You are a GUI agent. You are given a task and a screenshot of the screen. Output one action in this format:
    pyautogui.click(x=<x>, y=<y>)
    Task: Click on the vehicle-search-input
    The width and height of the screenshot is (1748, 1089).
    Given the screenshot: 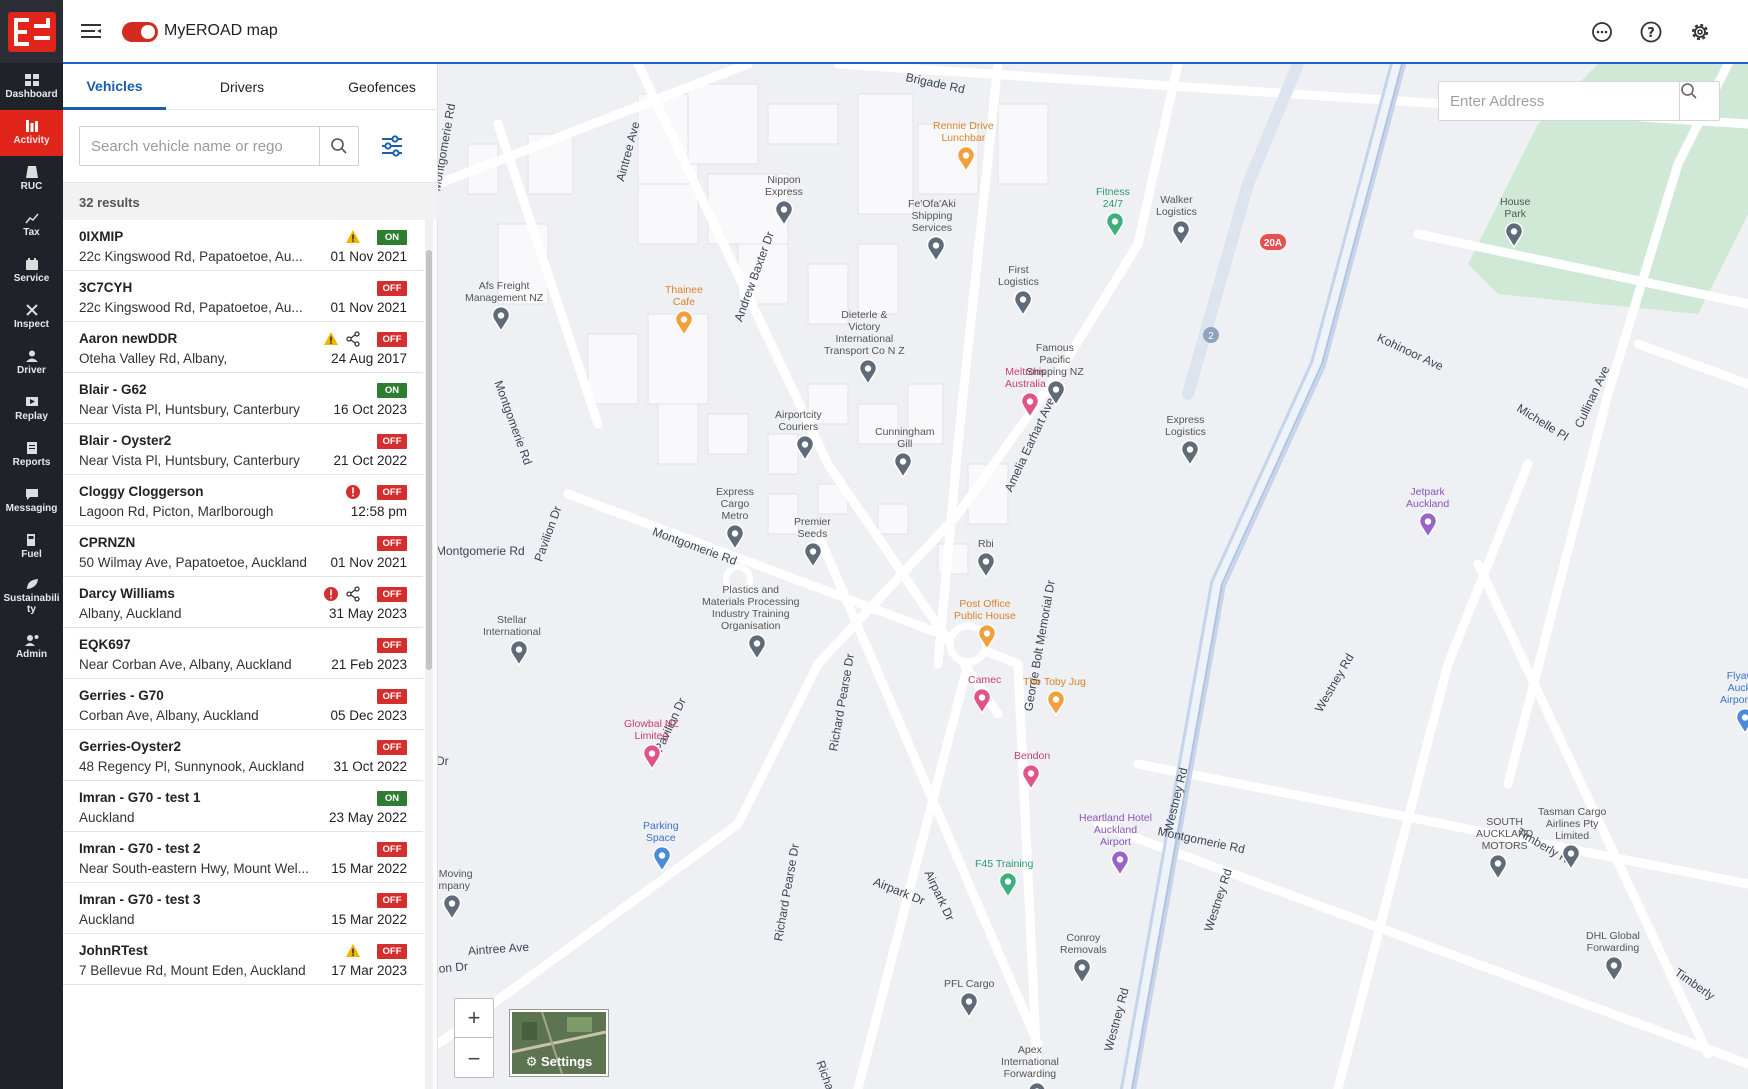 What is the action you would take?
    pyautogui.click(x=200, y=146)
    